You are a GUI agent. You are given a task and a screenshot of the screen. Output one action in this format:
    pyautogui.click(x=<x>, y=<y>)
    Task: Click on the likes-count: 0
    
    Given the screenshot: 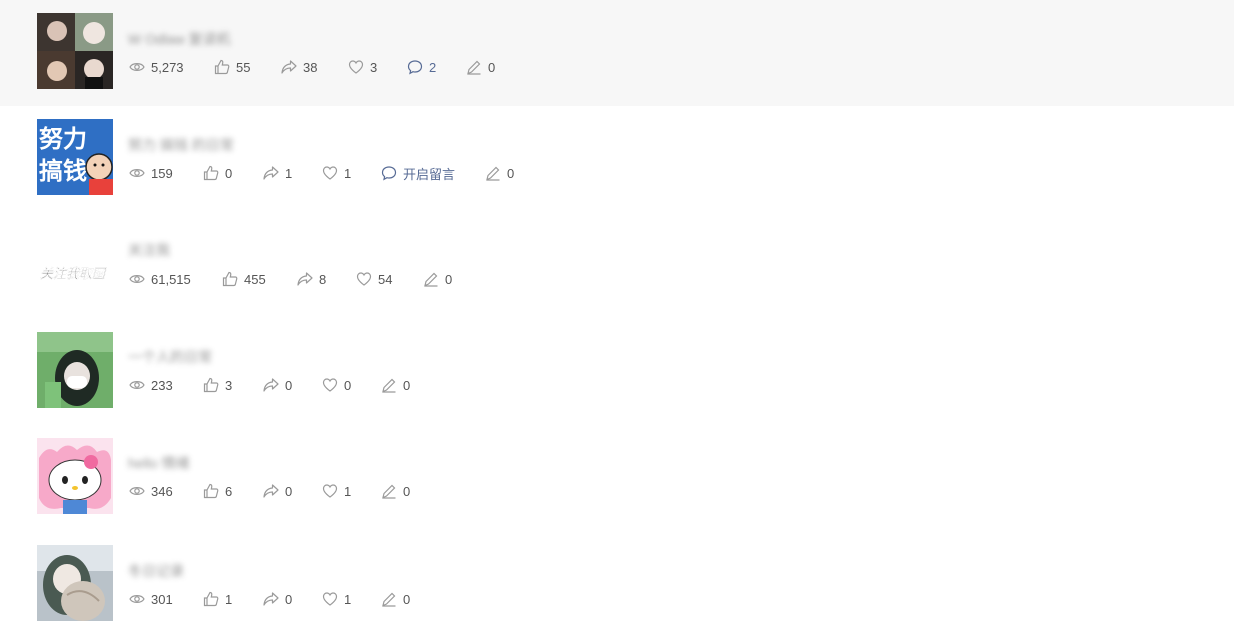 What is the action you would take?
    pyautogui.click(x=229, y=173)
    